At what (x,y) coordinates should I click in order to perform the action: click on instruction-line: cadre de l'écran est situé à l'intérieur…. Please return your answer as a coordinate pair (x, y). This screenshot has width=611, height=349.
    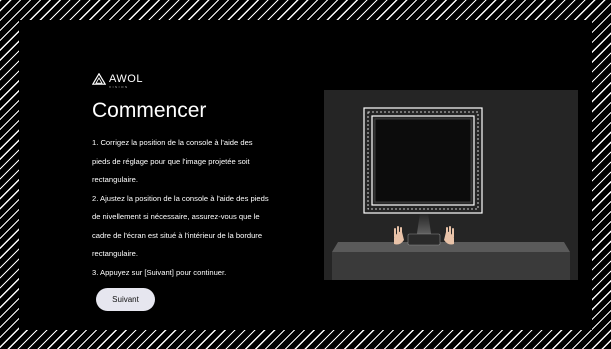
    Looking at the image, I should click on (177, 235).